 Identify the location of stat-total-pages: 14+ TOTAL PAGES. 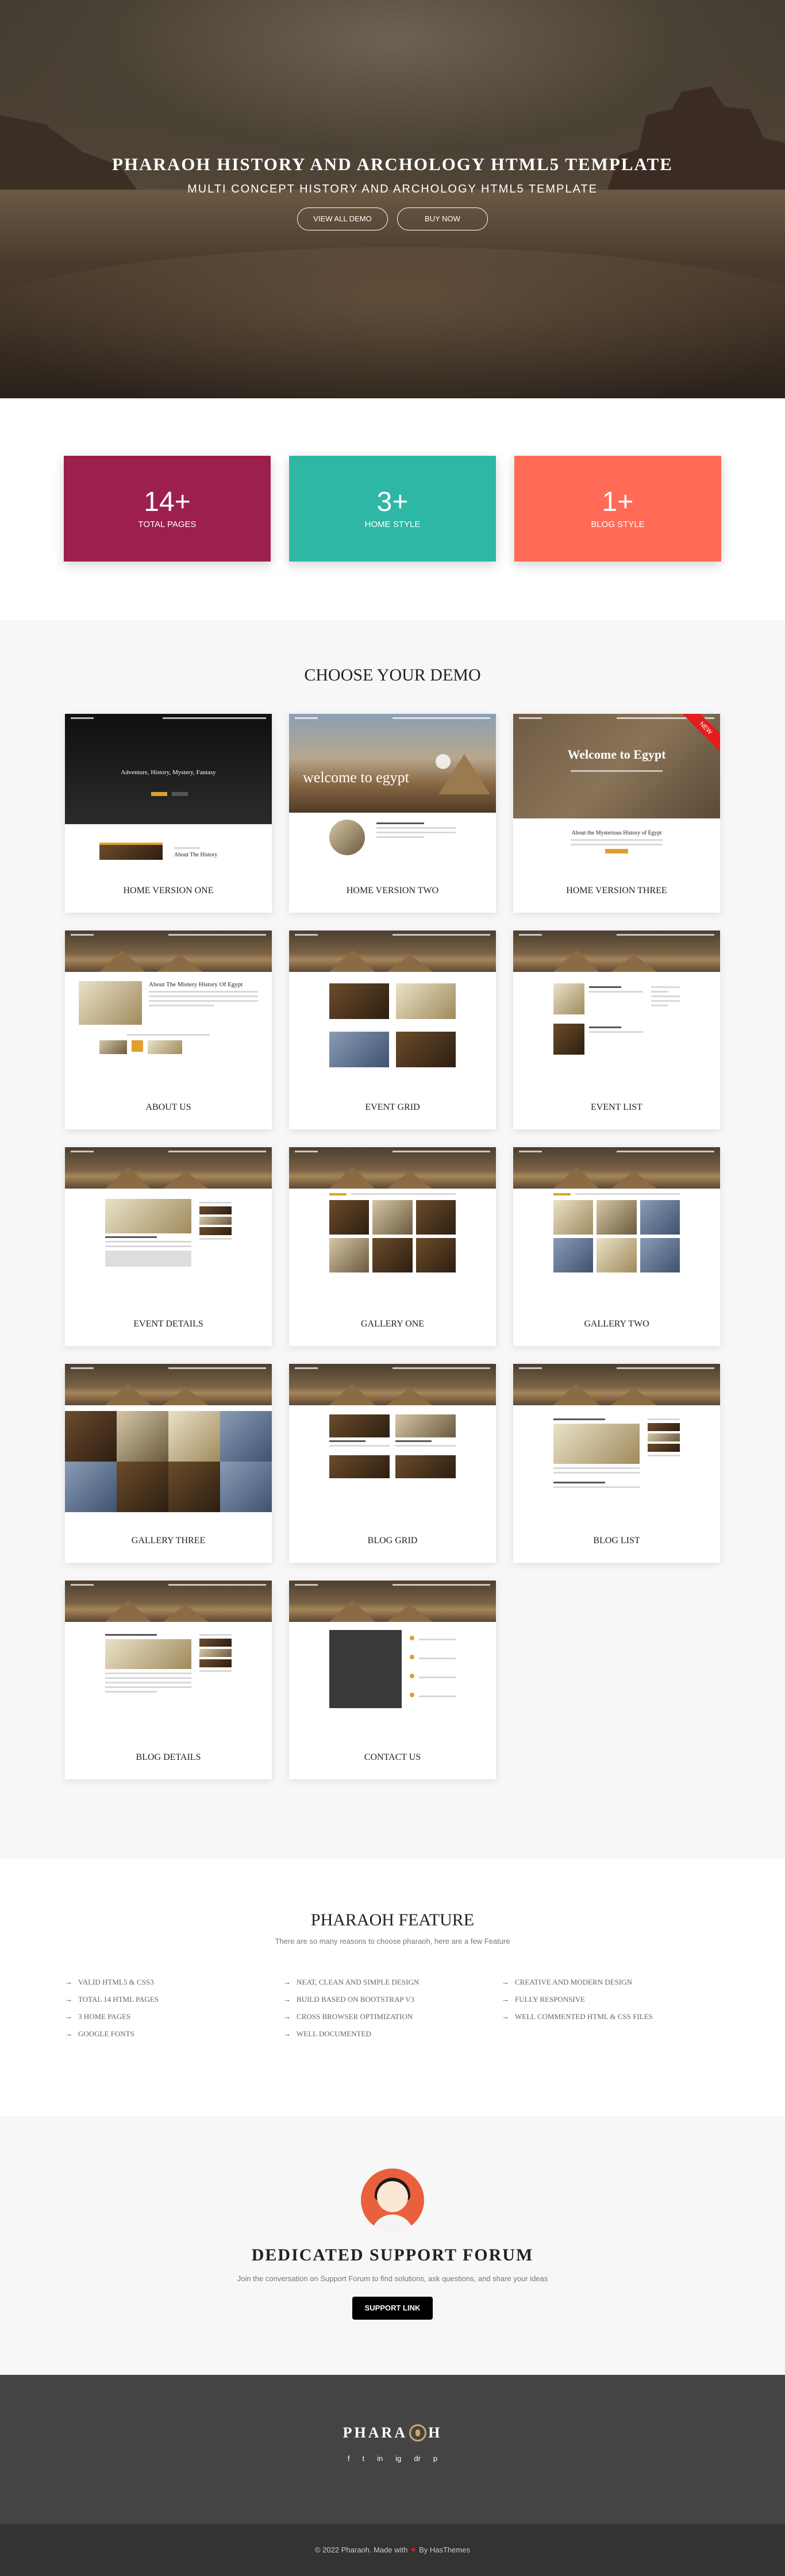
(167, 509).